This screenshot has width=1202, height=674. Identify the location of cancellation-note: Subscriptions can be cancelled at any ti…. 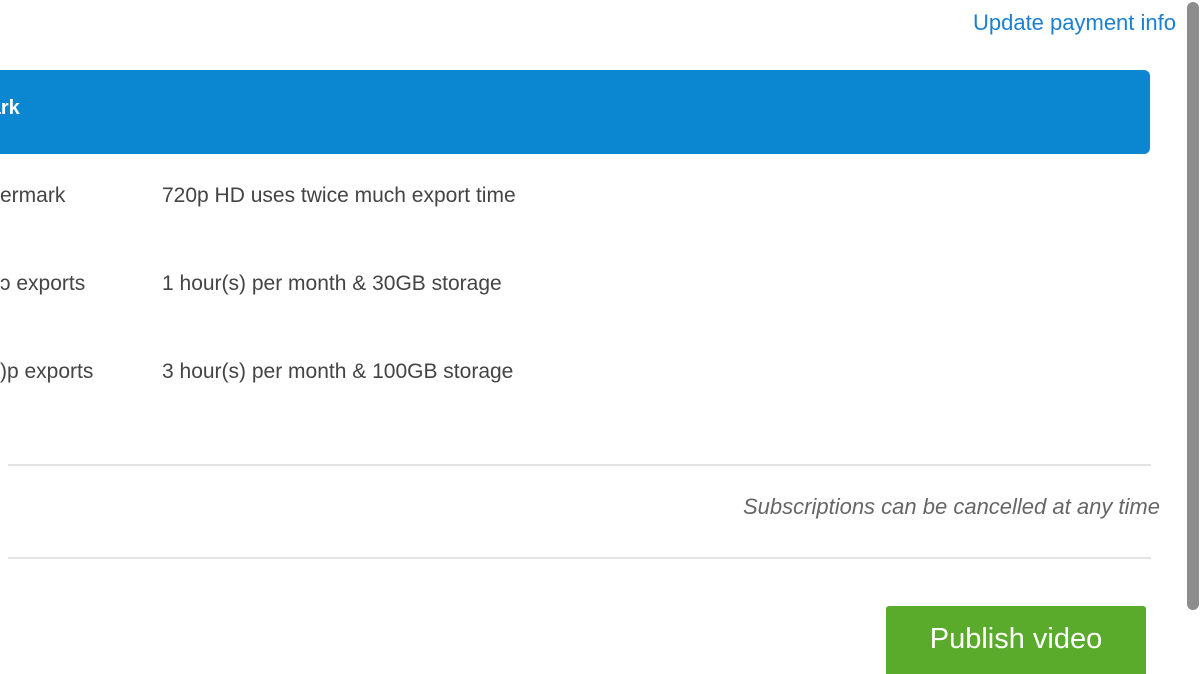
(951, 506).